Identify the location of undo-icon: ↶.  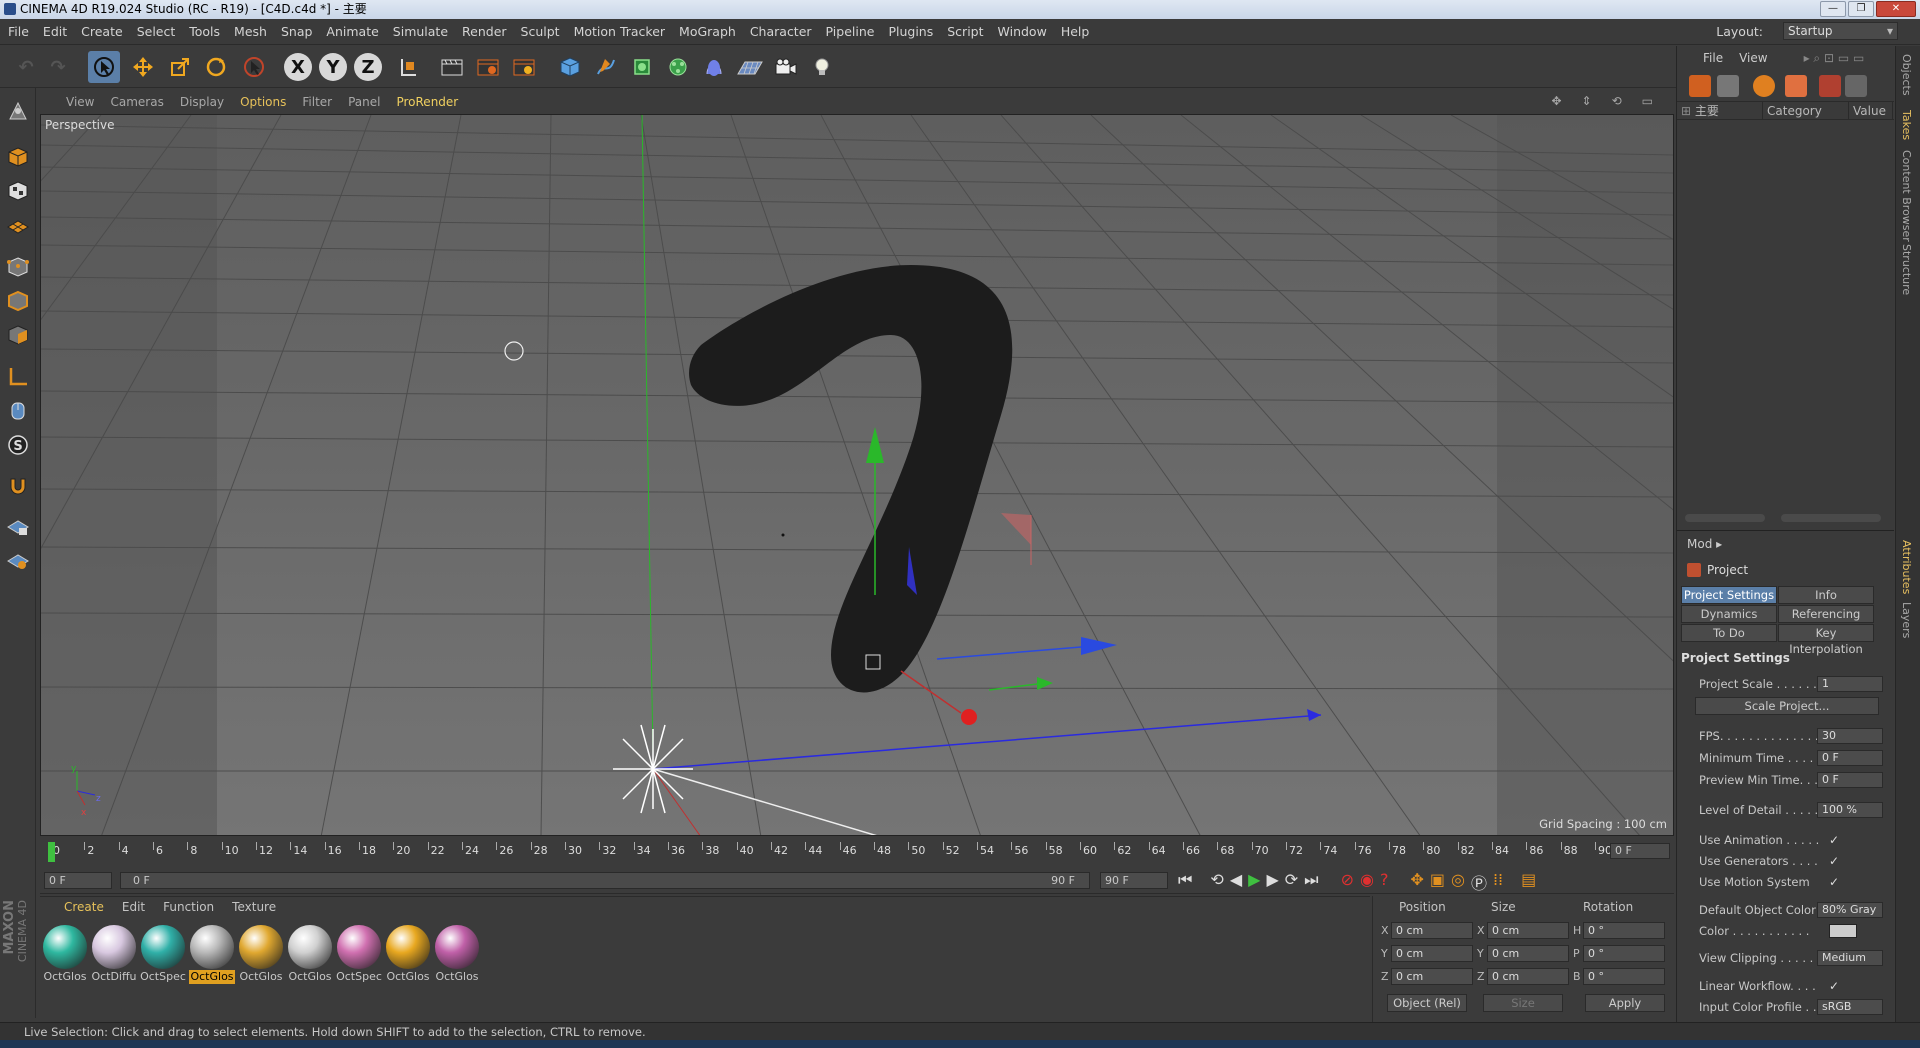
(26, 67).